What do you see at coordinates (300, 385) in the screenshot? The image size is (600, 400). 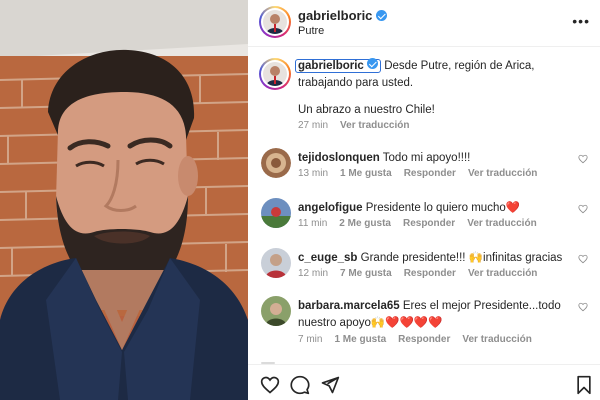 I see `comment-icon` at bounding box center [300, 385].